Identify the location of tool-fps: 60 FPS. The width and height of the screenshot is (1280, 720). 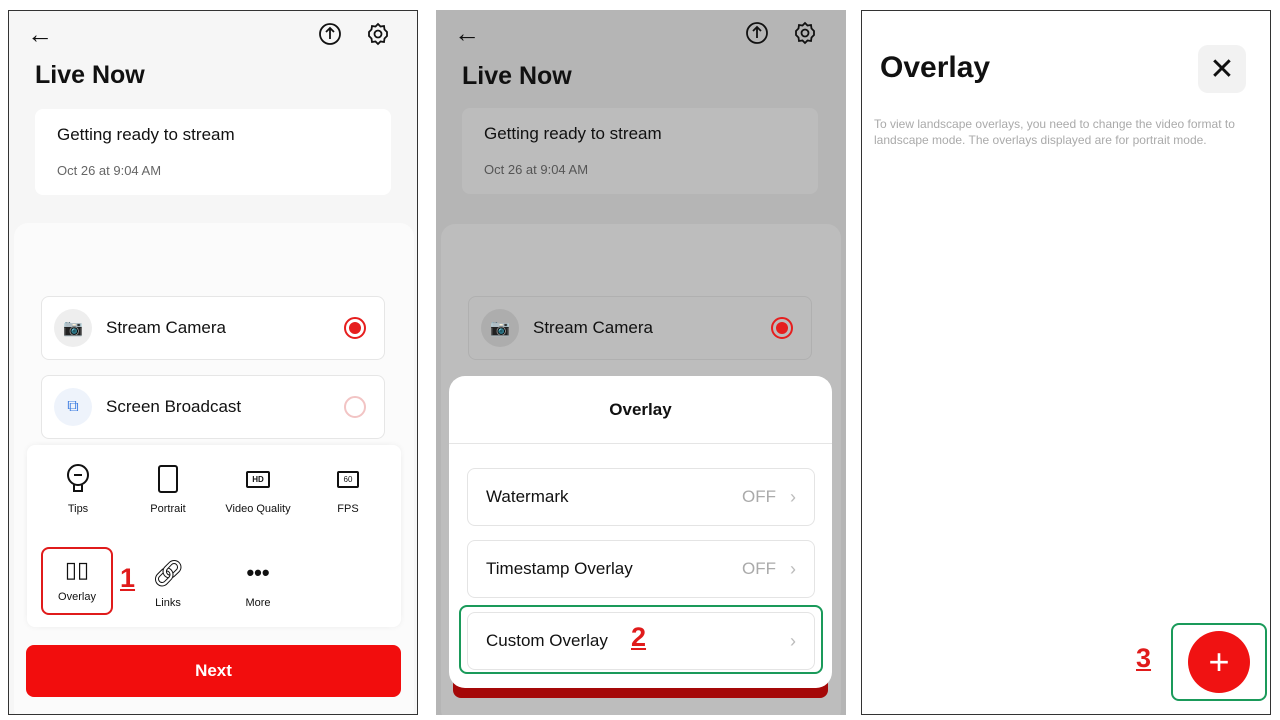
(348, 488).